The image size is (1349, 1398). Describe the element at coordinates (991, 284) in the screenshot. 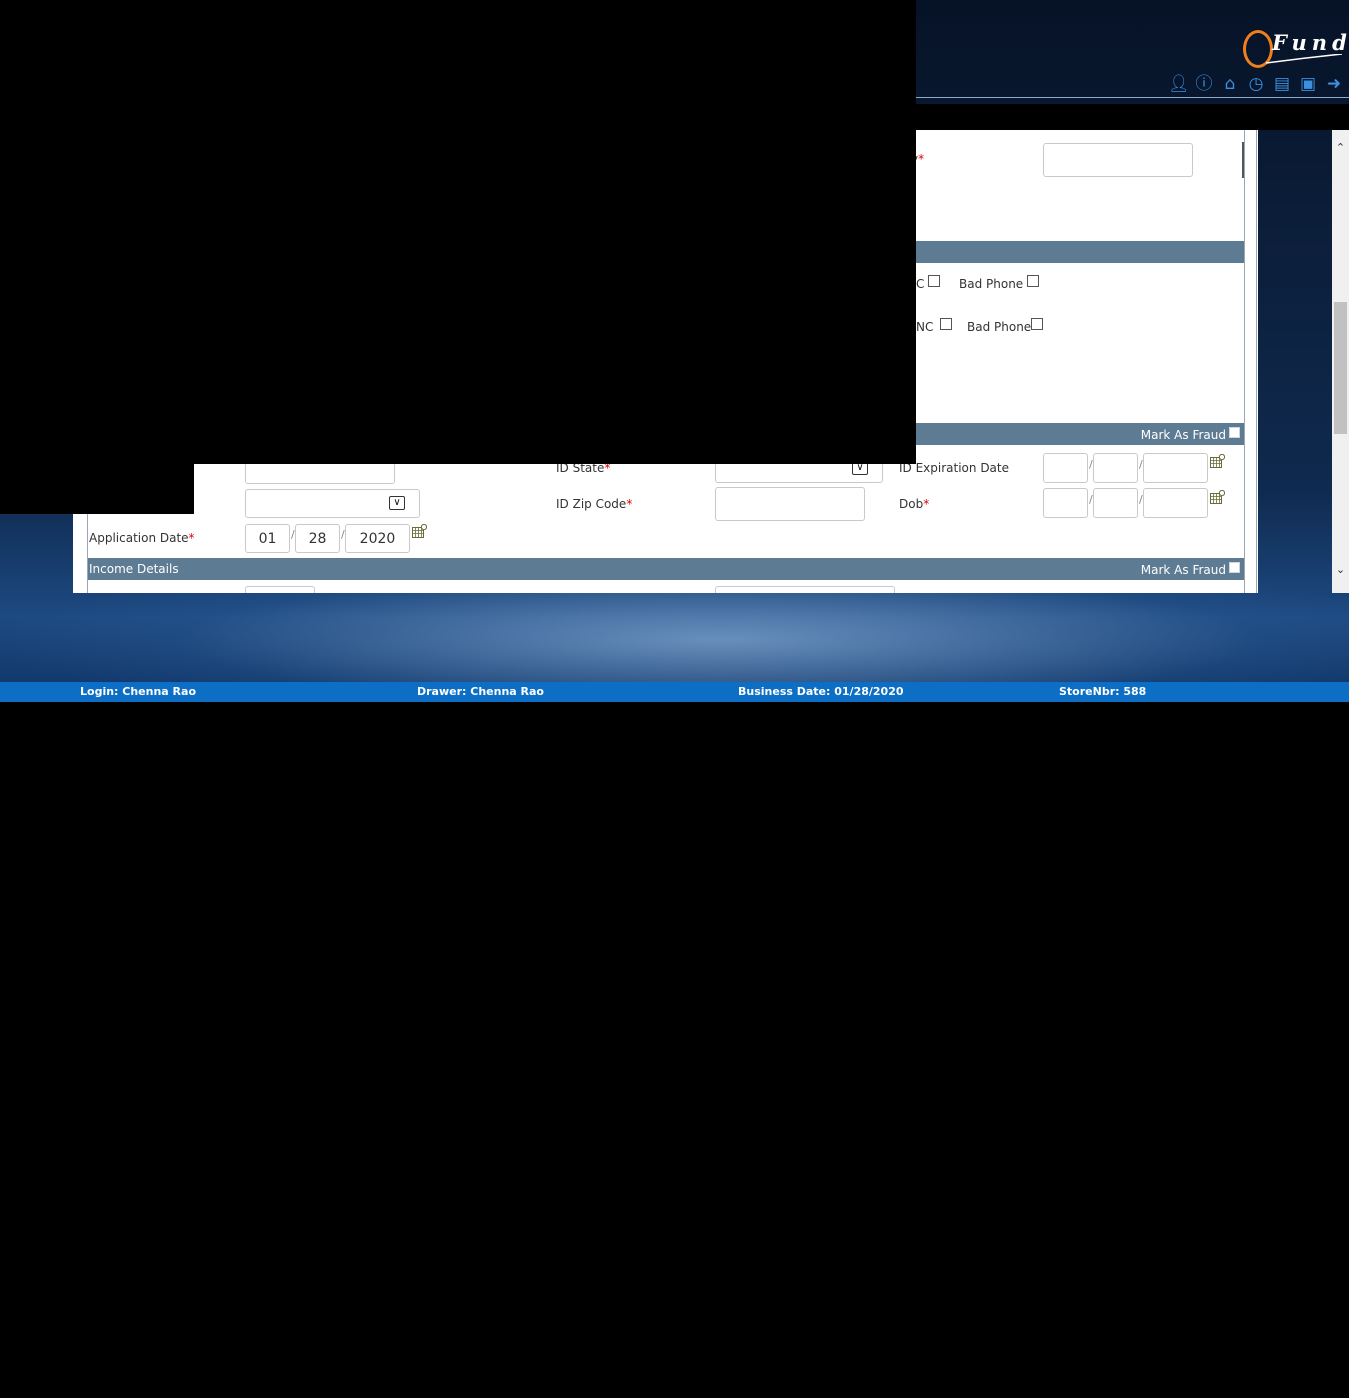

I see `bad-phone-label-1: Bad Phone` at that location.